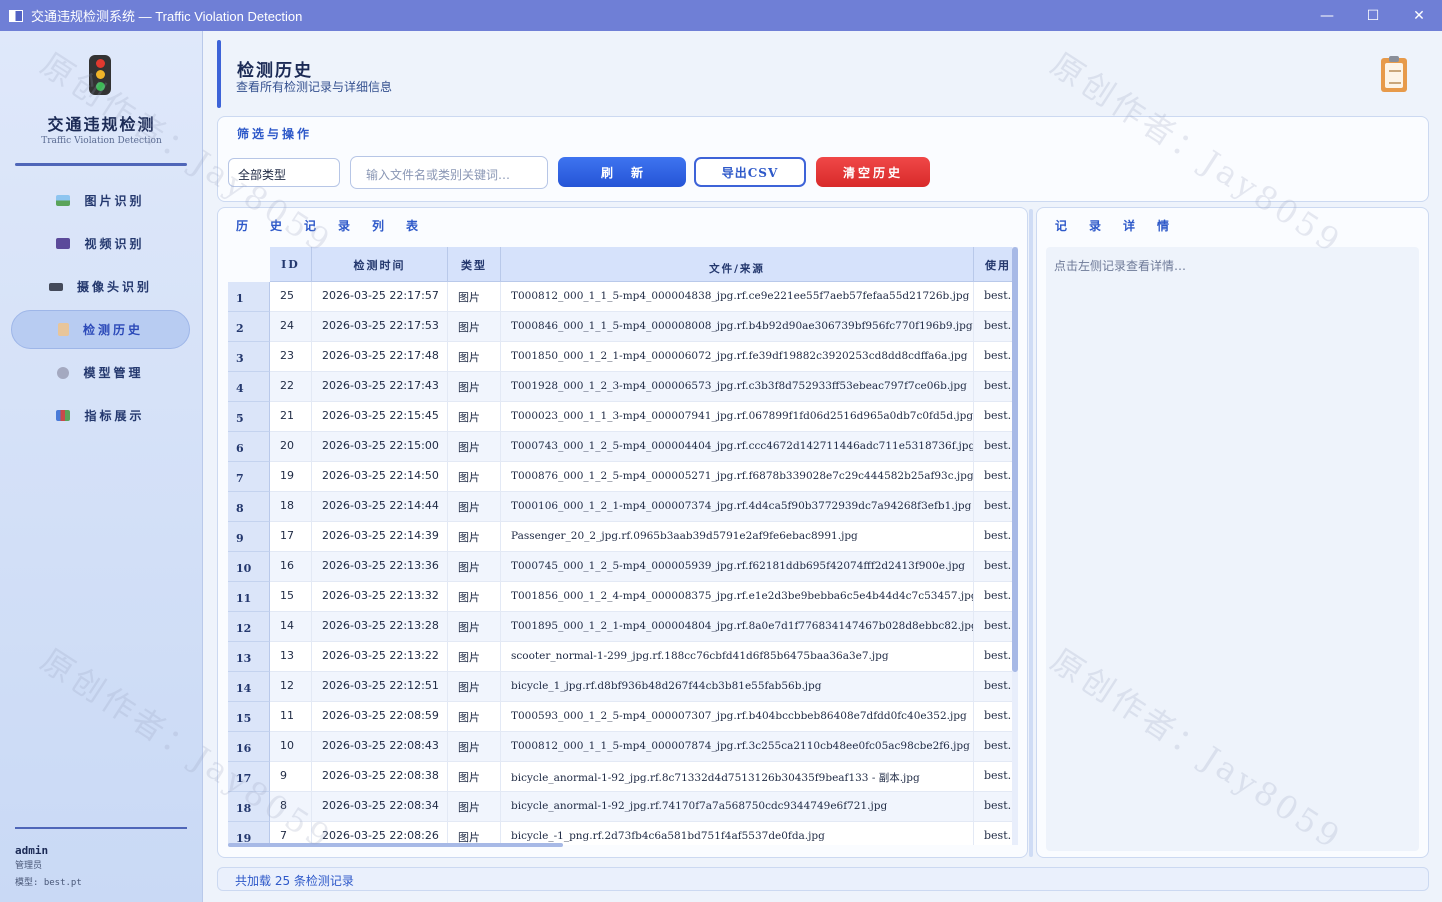 The width and height of the screenshot is (1442, 902). I want to click on cell-id: 12, so click(291, 687).